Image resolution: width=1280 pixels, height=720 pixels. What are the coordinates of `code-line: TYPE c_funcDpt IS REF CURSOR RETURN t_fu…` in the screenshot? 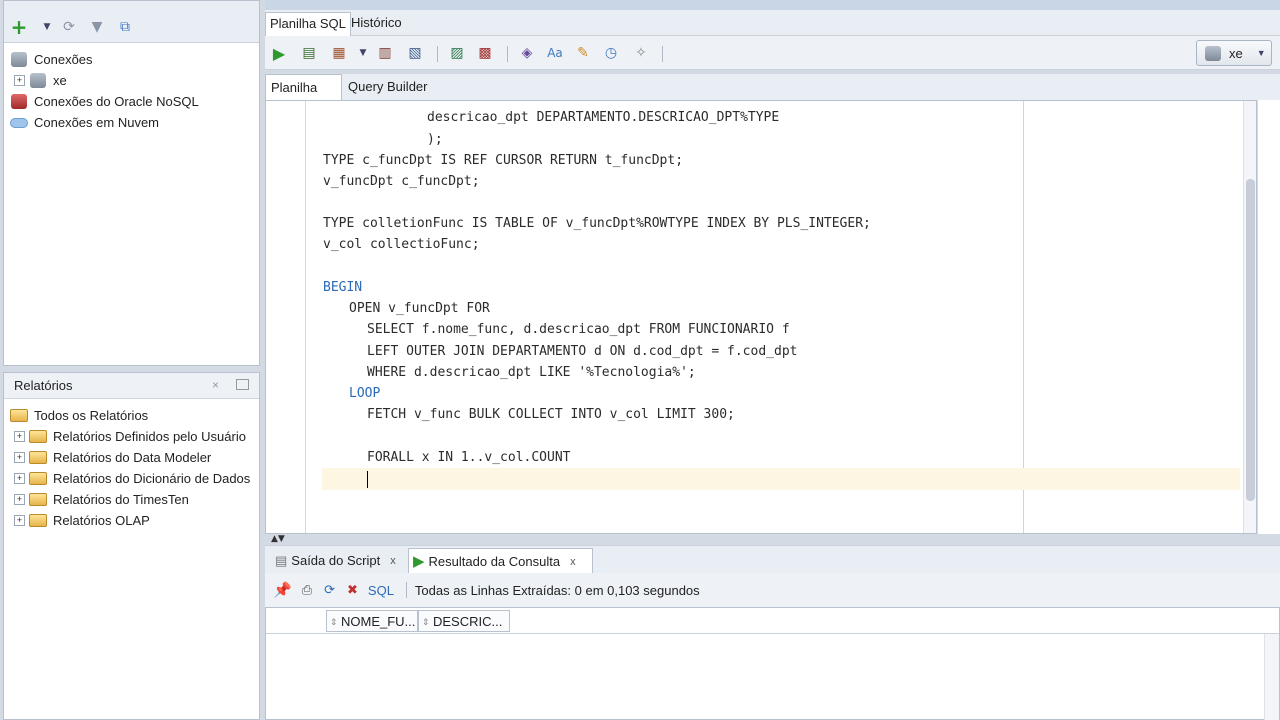 It's located at (503, 160).